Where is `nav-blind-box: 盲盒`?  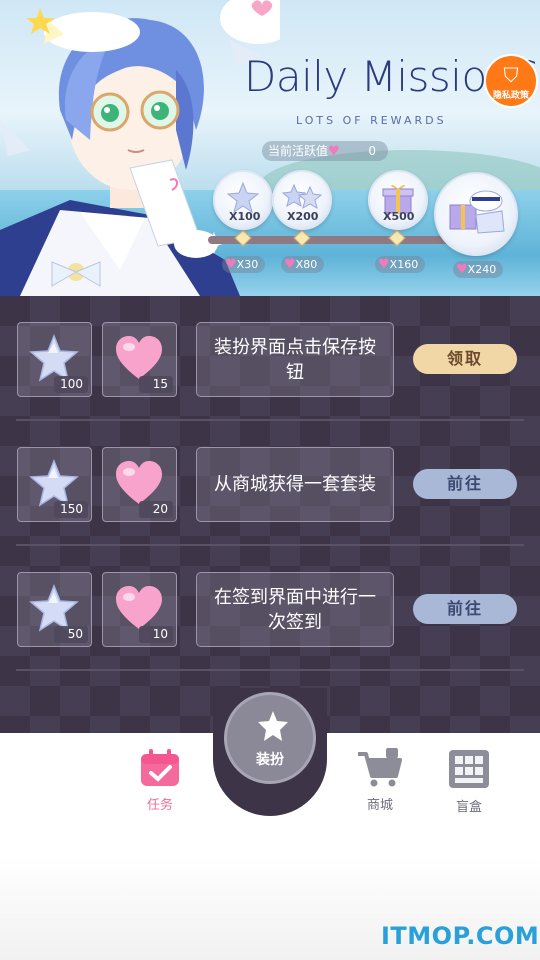 nav-blind-box: 盲盒 is located at coordinates (469, 781).